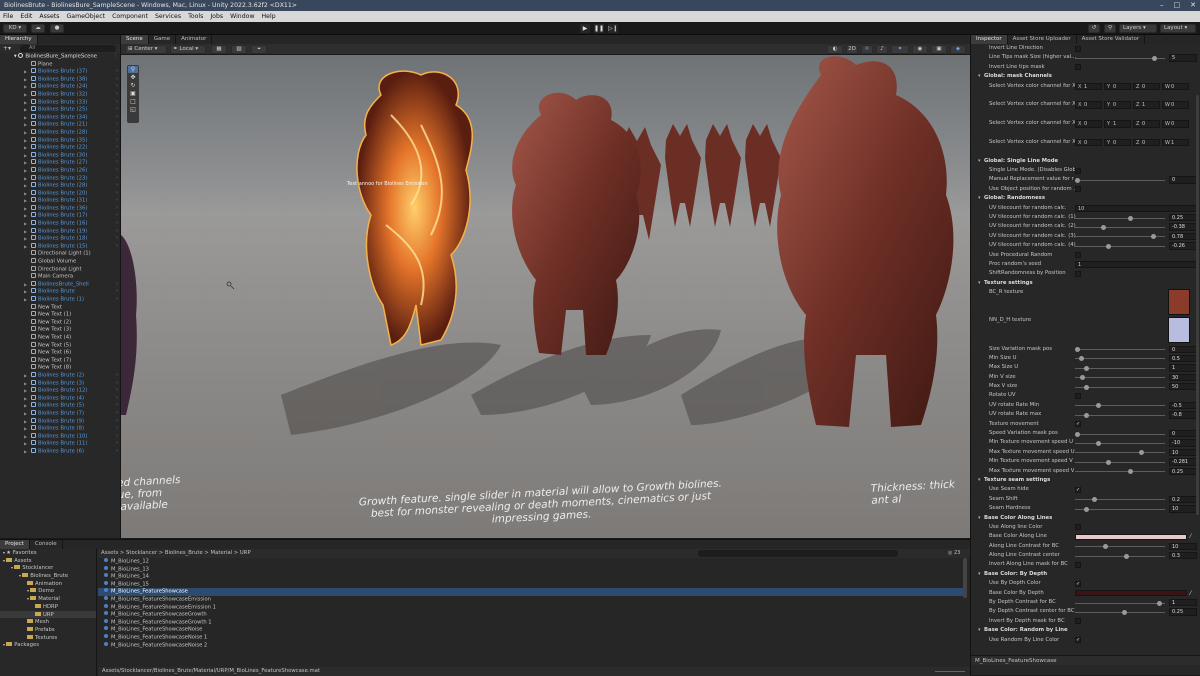 This screenshot has height=676, width=1200. What do you see at coordinates (1183, 405) in the screenshot?
I see `property-value-field: -0.5` at bounding box center [1183, 405].